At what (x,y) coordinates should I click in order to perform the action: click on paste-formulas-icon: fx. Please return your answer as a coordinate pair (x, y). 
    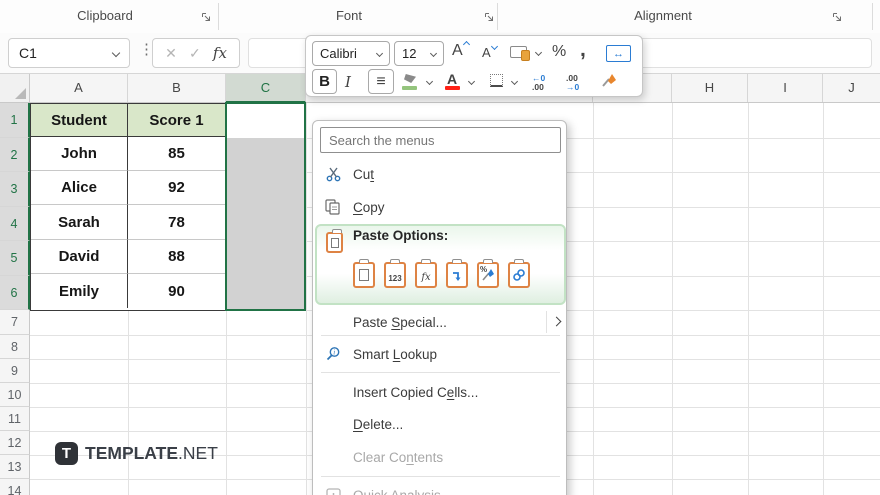
    Looking at the image, I should click on (426, 273).